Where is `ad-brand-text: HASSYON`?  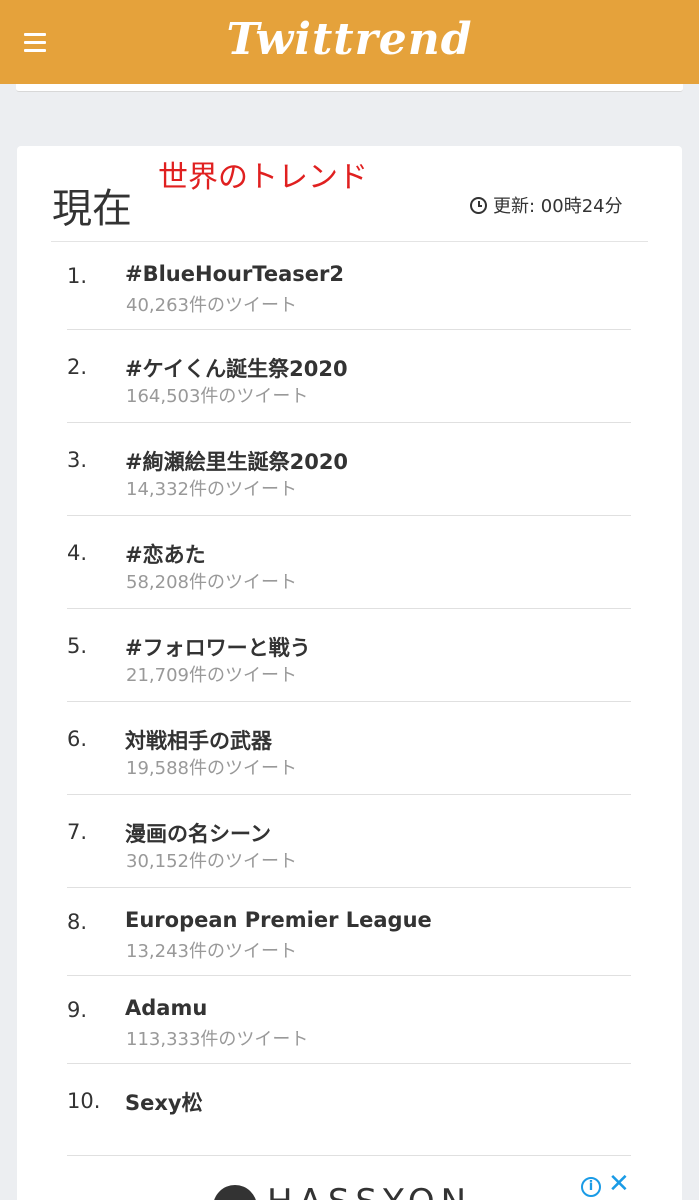 ad-brand-text: HASSYON is located at coordinates (369, 1191).